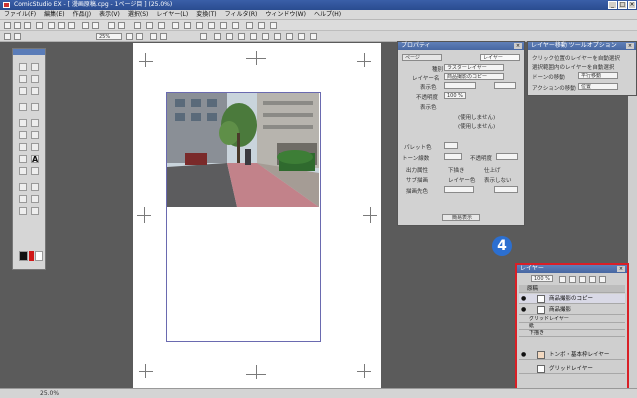 Image resolution: width=637 pixels, height=398 pixels. Describe the element at coordinates (243, 150) in the screenshot. I see `street-photo-layer` at that location.